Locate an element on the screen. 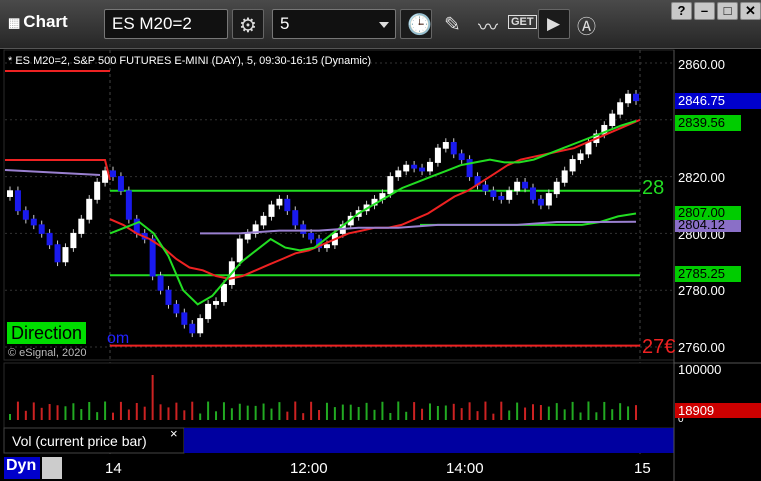  vol-tick: 100000 is located at coordinates (700, 369).